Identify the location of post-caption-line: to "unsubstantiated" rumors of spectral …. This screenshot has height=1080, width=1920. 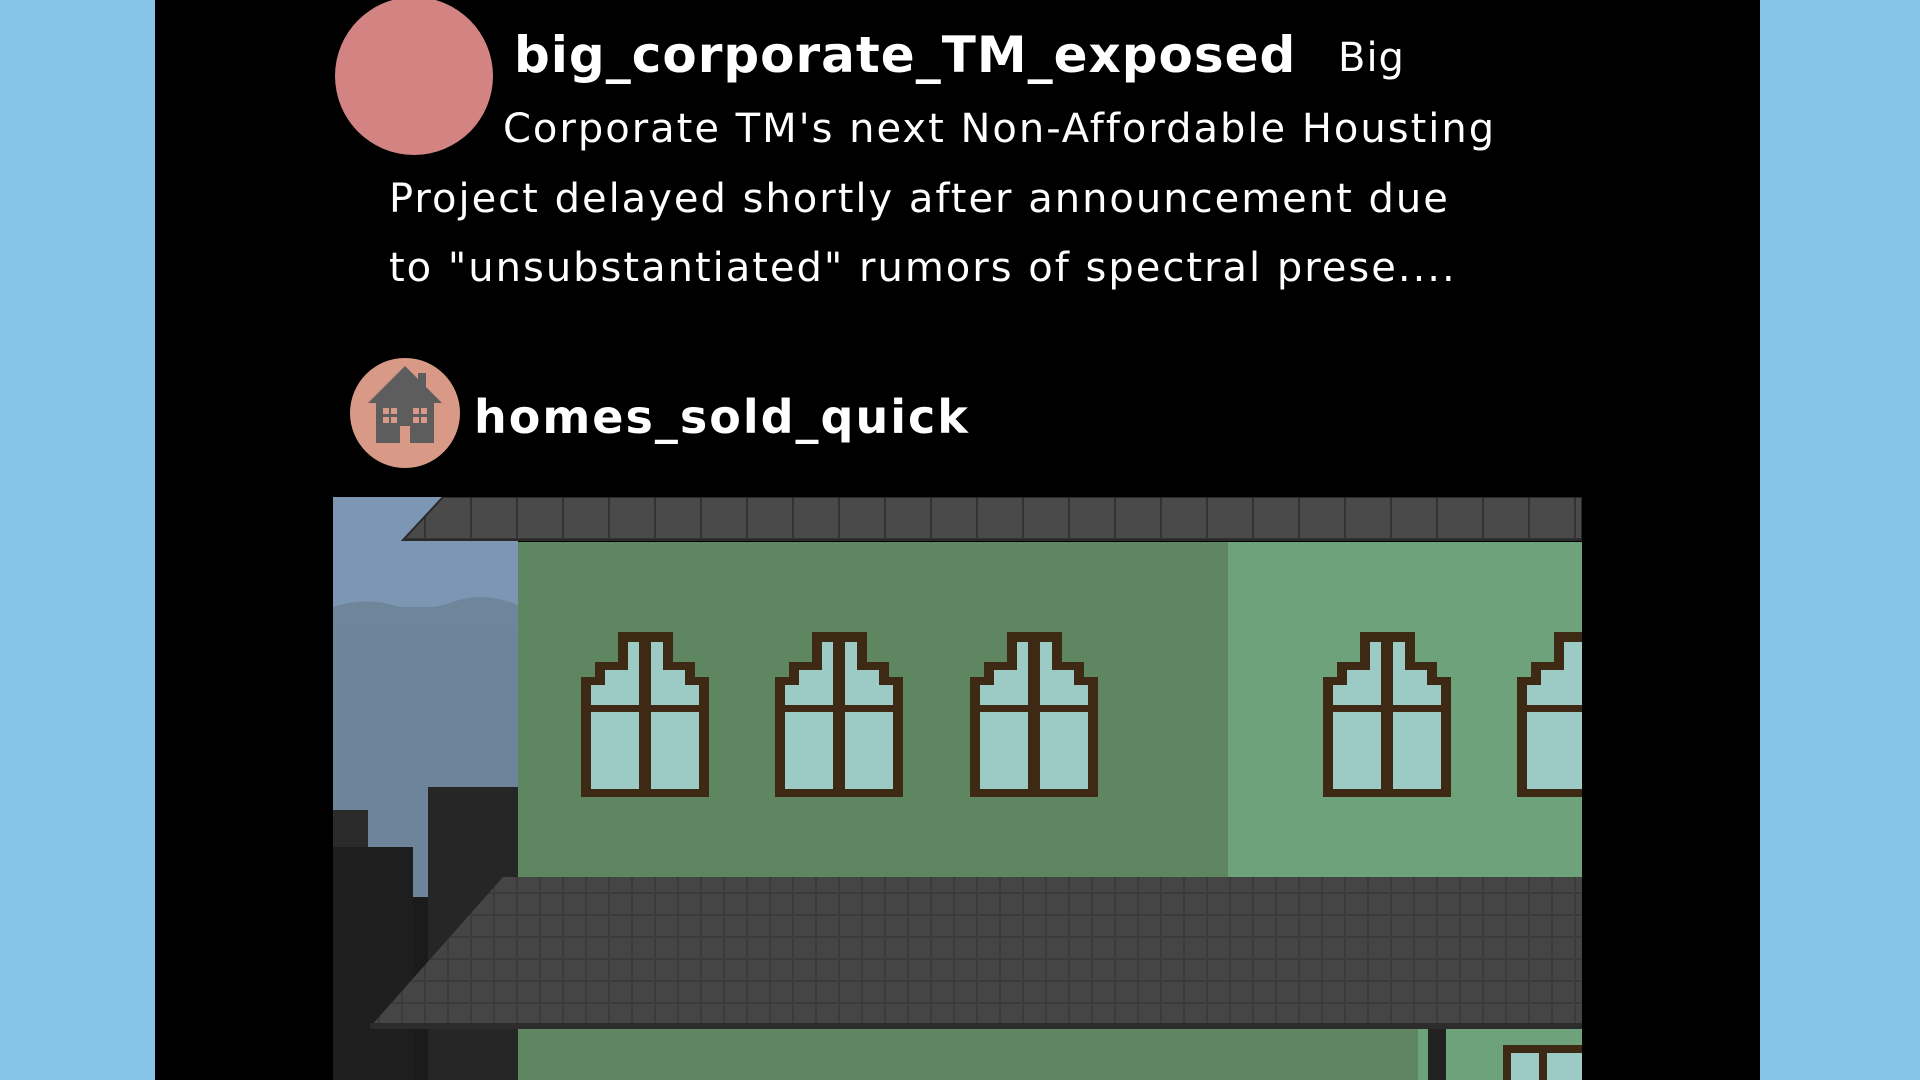
(923, 268).